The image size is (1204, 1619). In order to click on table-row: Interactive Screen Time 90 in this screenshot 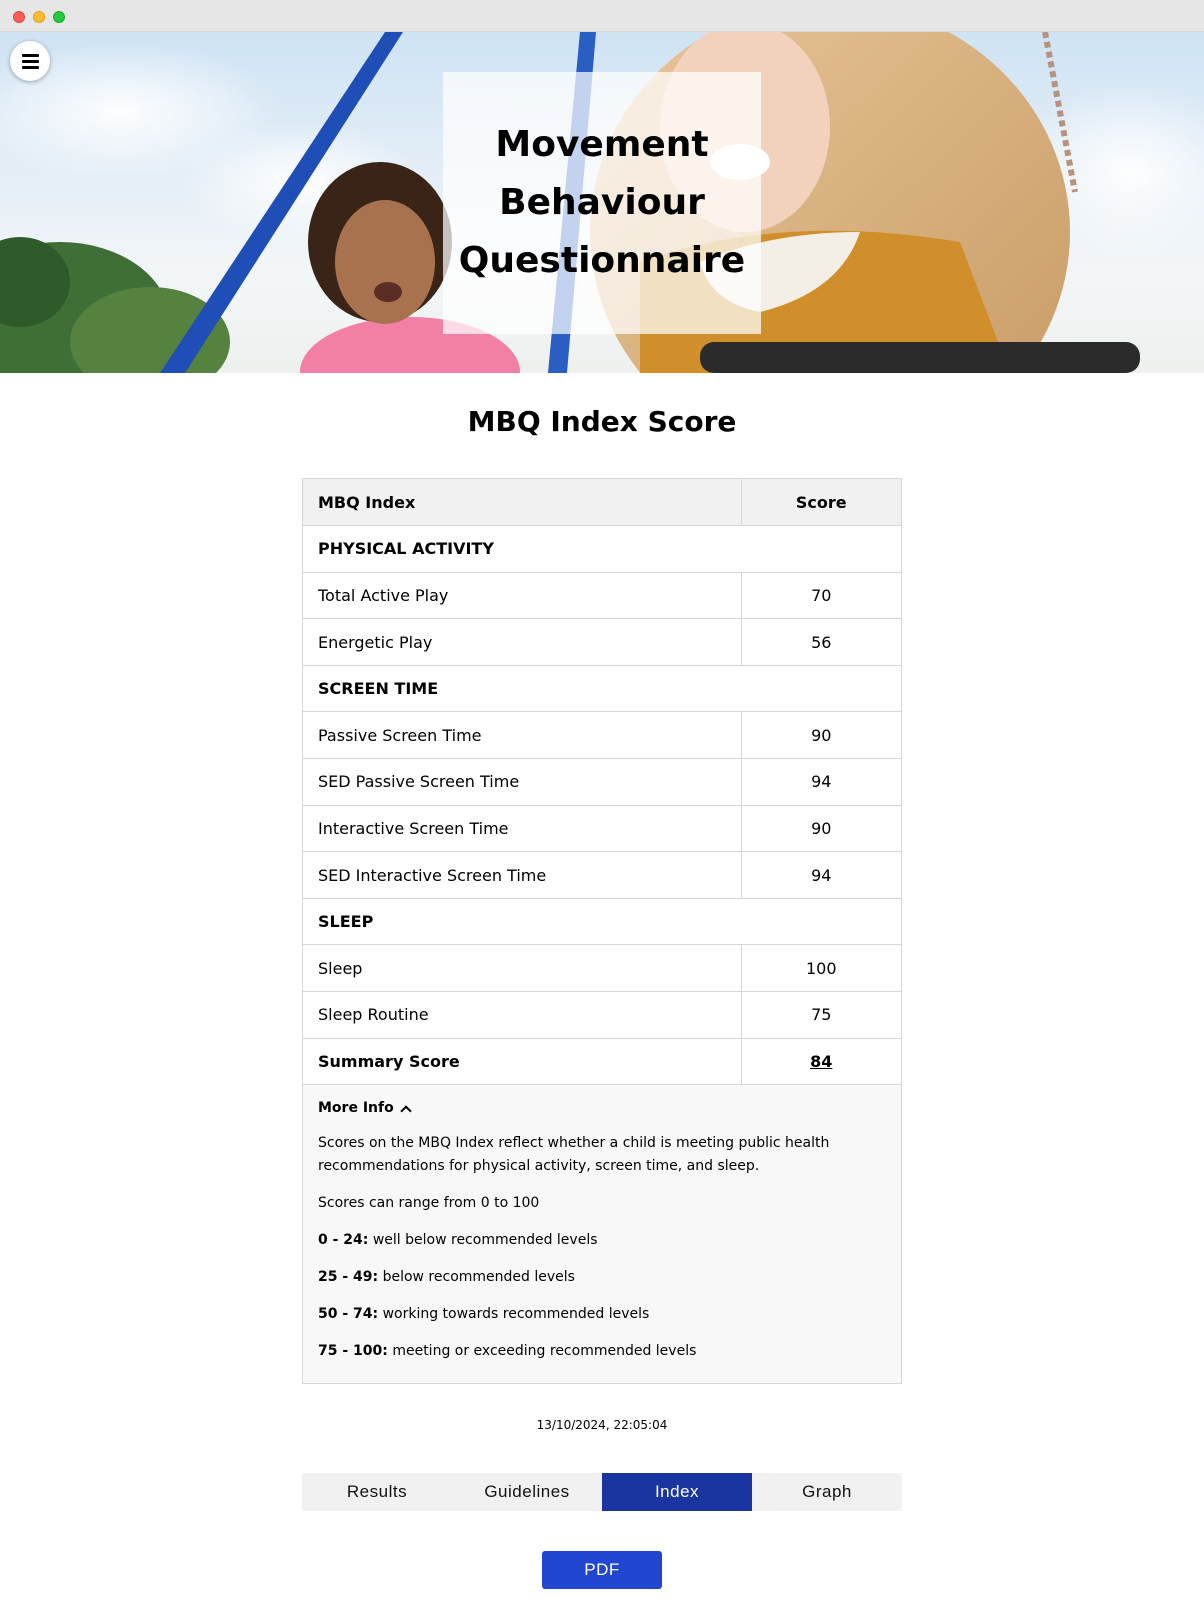, I will do `click(602, 829)`.